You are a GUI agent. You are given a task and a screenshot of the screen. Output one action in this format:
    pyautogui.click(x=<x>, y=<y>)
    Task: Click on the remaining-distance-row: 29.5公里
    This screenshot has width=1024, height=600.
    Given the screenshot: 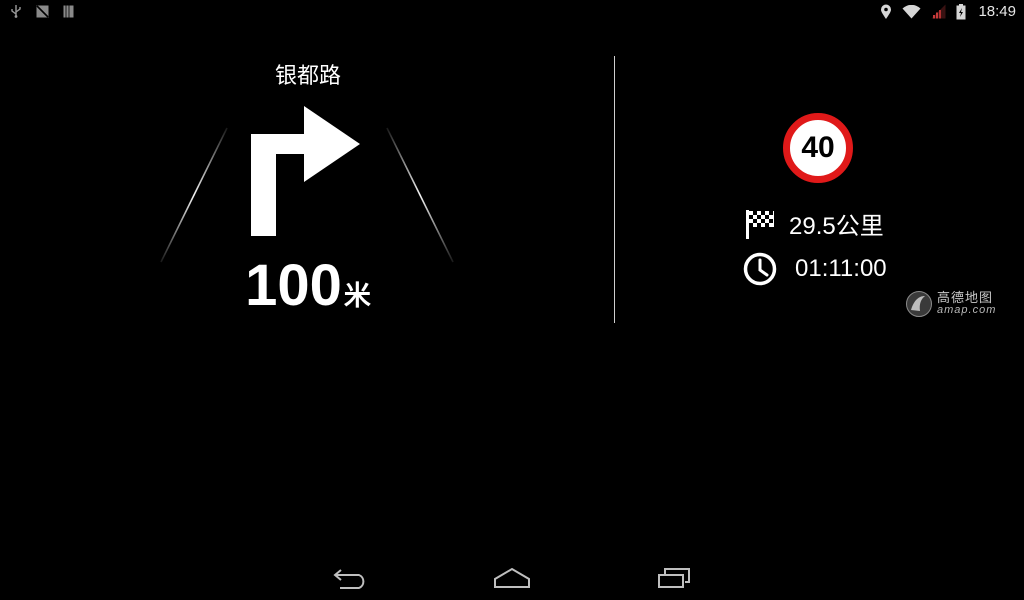 What is the action you would take?
    pyautogui.click(x=814, y=223)
    